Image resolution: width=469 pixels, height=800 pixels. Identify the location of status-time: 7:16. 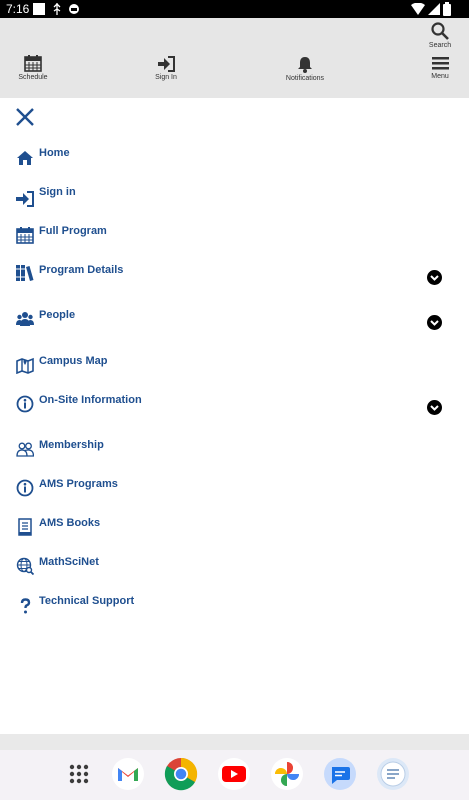
(18, 9).